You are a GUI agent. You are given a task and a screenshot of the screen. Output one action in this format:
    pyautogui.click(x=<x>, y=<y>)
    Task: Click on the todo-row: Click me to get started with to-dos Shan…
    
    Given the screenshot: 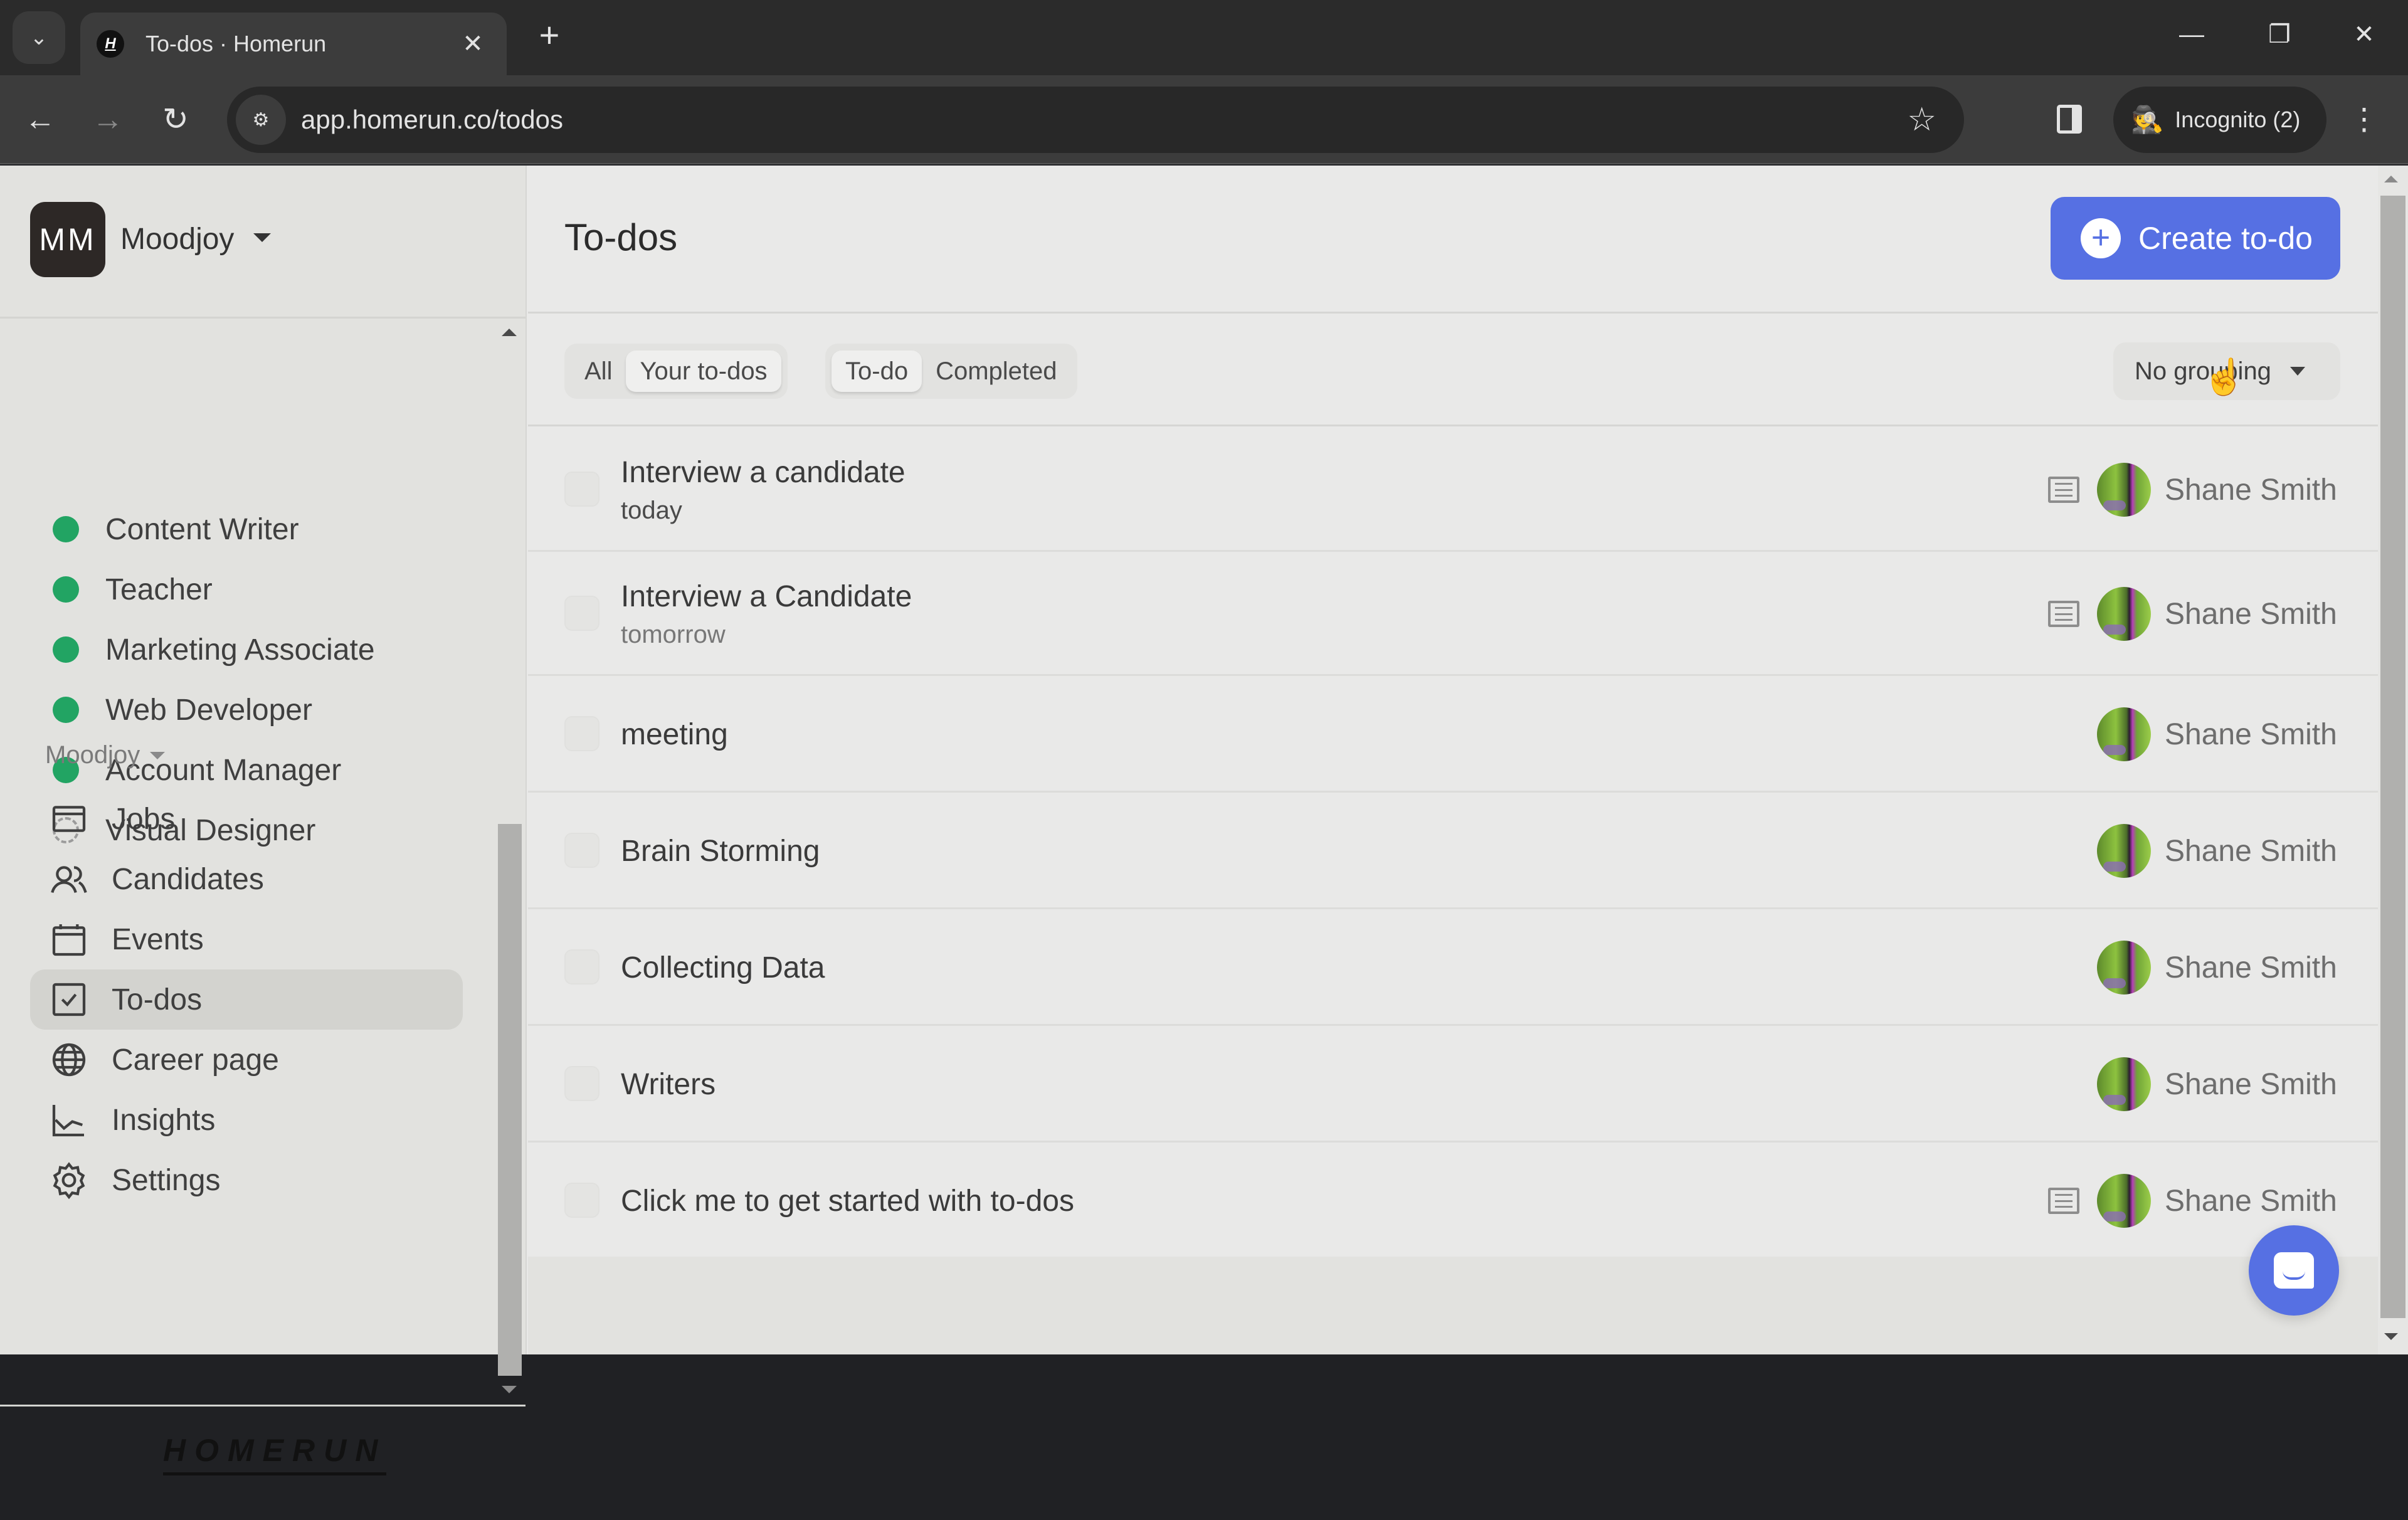 What is the action you would take?
    pyautogui.click(x=1453, y=1201)
    